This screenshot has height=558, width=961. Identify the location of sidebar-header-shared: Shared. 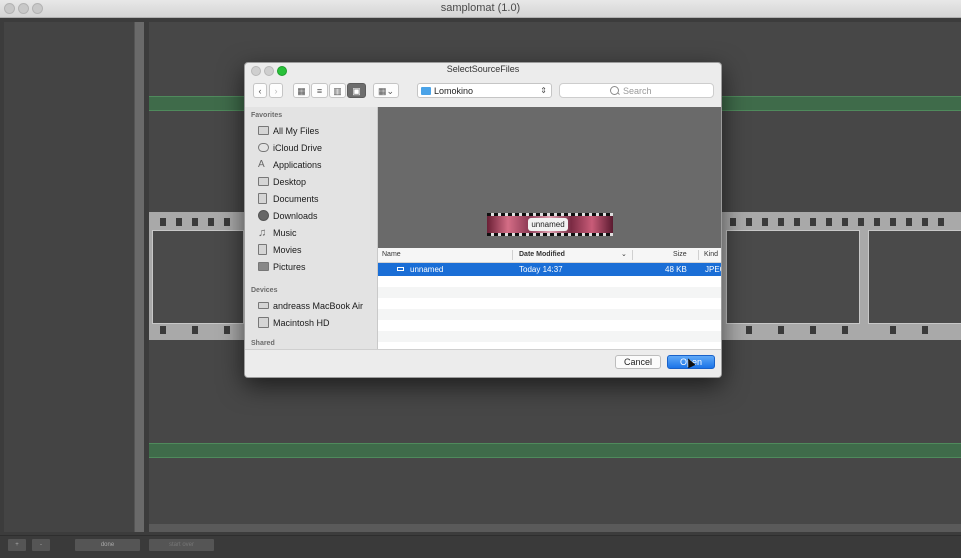
(263, 343).